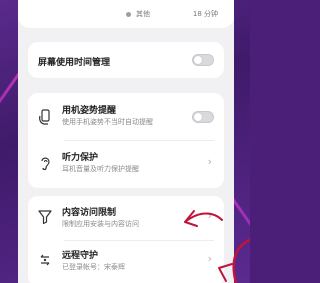  What do you see at coordinates (100, 224) in the screenshot?
I see `content-subtitle: 限制应用安装与内容访问` at bounding box center [100, 224].